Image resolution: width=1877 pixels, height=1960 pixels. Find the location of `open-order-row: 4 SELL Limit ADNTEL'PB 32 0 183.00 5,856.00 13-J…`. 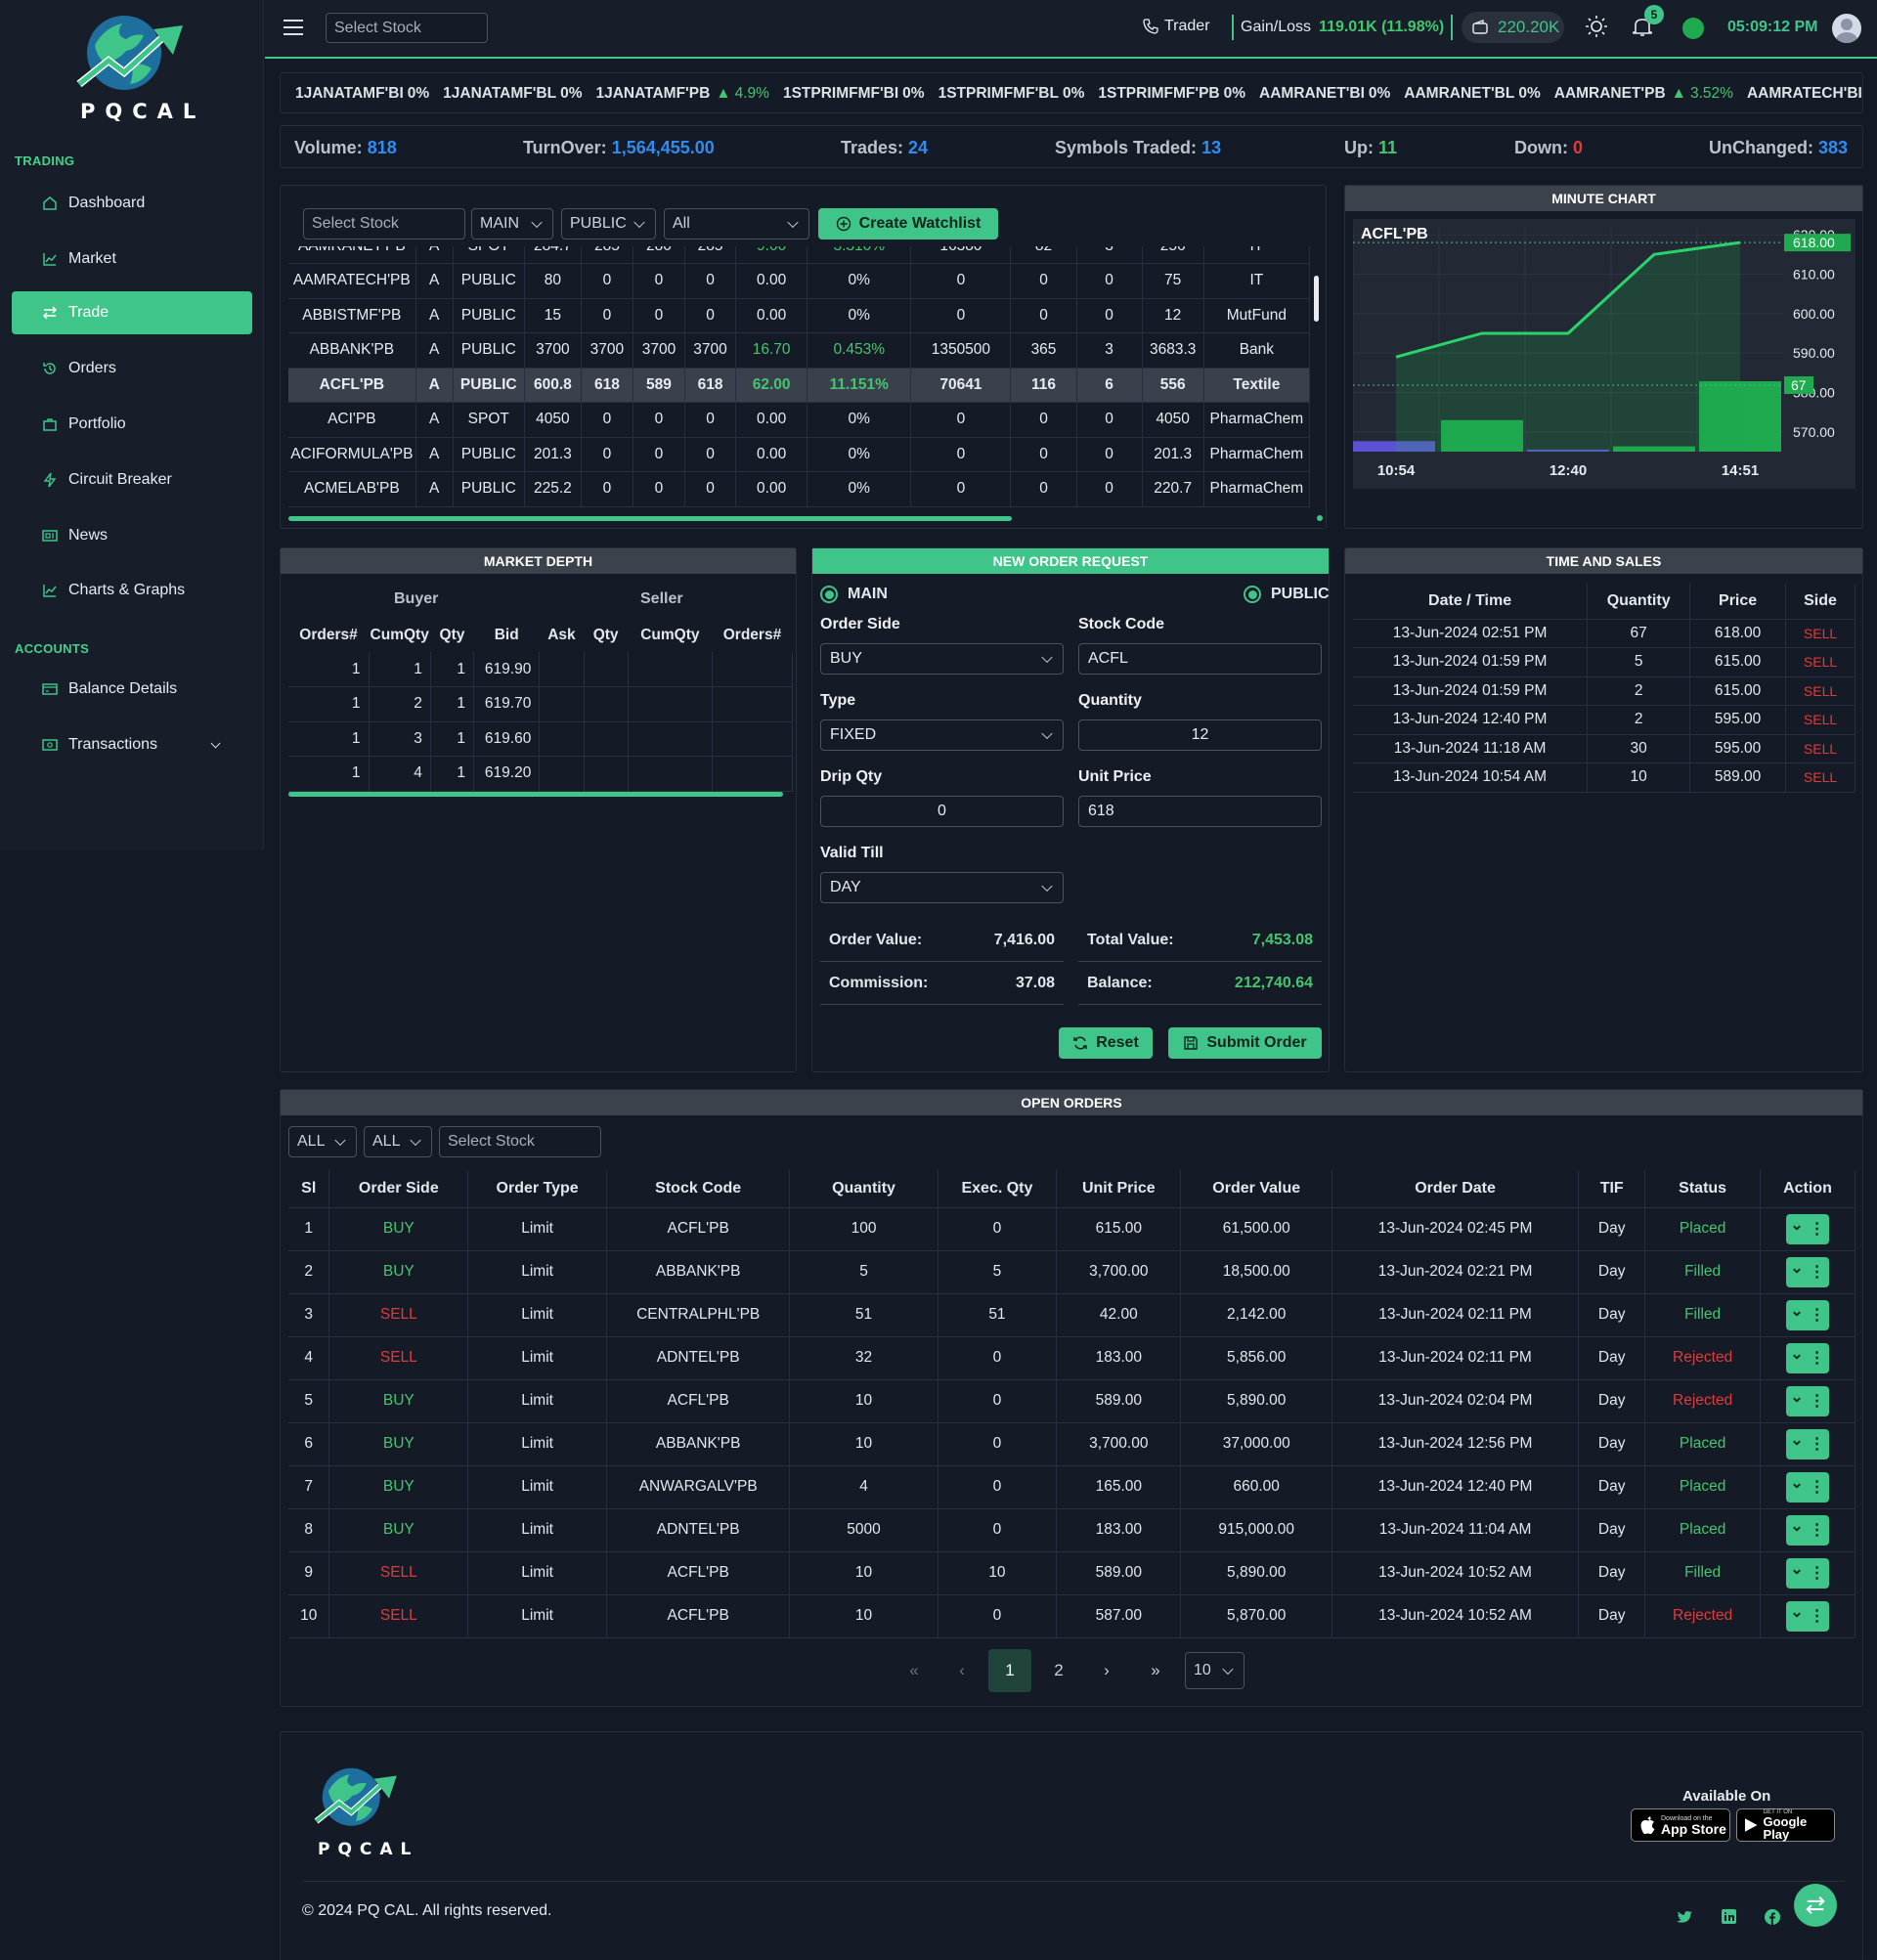

open-order-row: 4 SELL Limit ADNTEL'PB 32 0 183.00 5,856.00 13-J… is located at coordinates (1072, 1358).